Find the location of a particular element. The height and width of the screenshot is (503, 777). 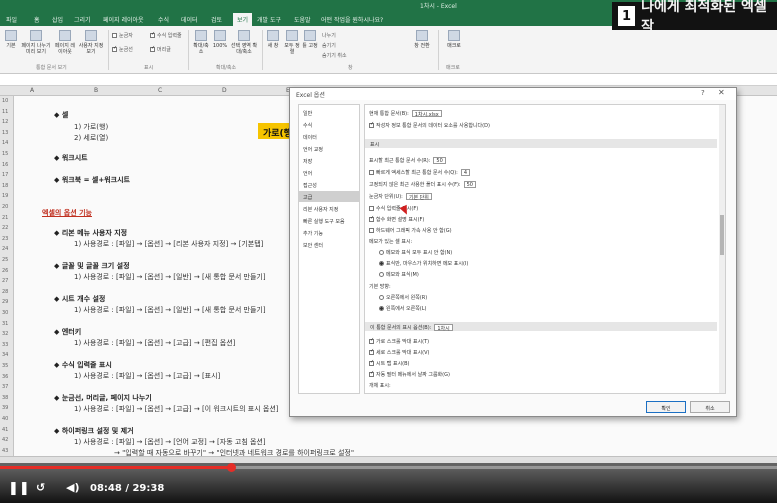

page-layout-button: 페이지 레이아웃 is located at coordinates (65, 42).